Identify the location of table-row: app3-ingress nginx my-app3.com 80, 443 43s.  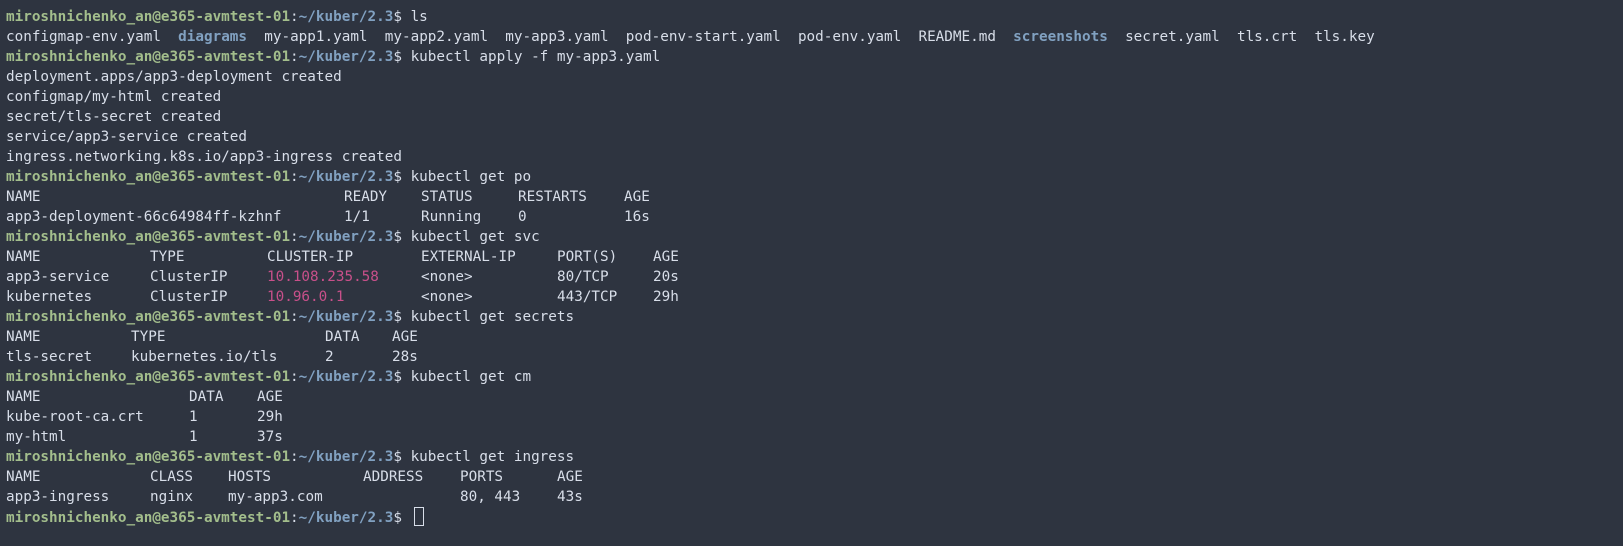
(814, 497).